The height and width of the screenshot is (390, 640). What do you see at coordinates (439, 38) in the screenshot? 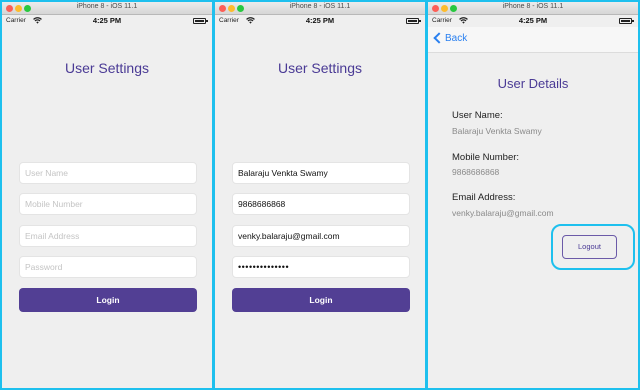
I see `back-chevron-icon` at bounding box center [439, 38].